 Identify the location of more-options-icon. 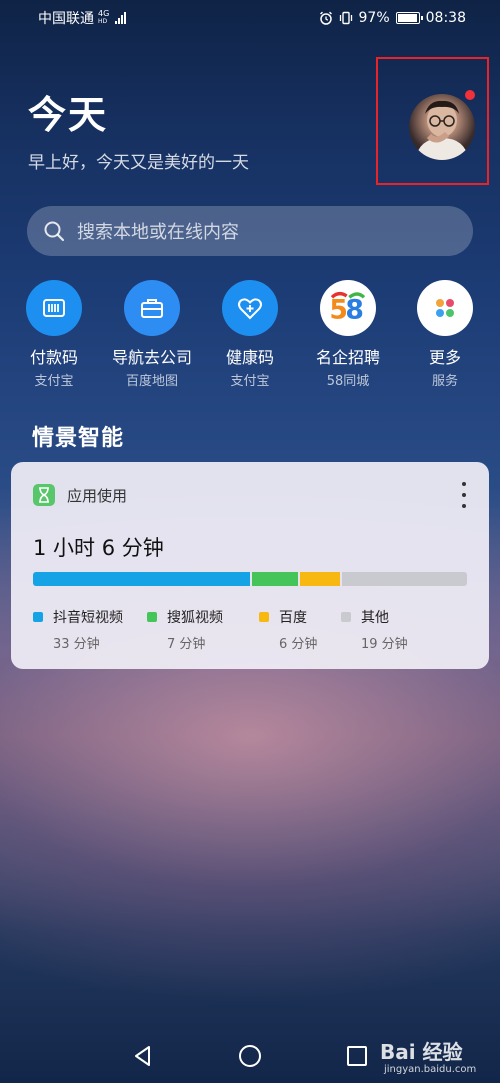
(464, 495).